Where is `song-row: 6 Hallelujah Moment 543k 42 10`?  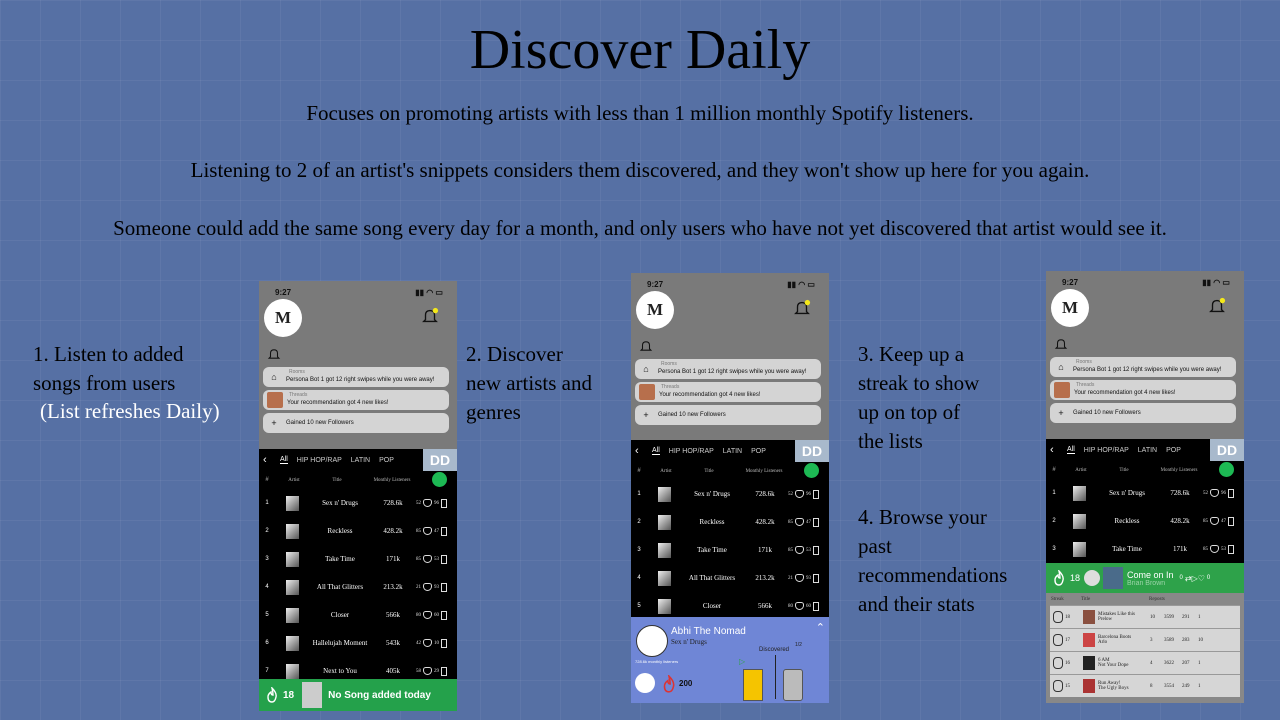 song-row: 6 Hallelujah Moment 543k 42 10 is located at coordinates (358, 643).